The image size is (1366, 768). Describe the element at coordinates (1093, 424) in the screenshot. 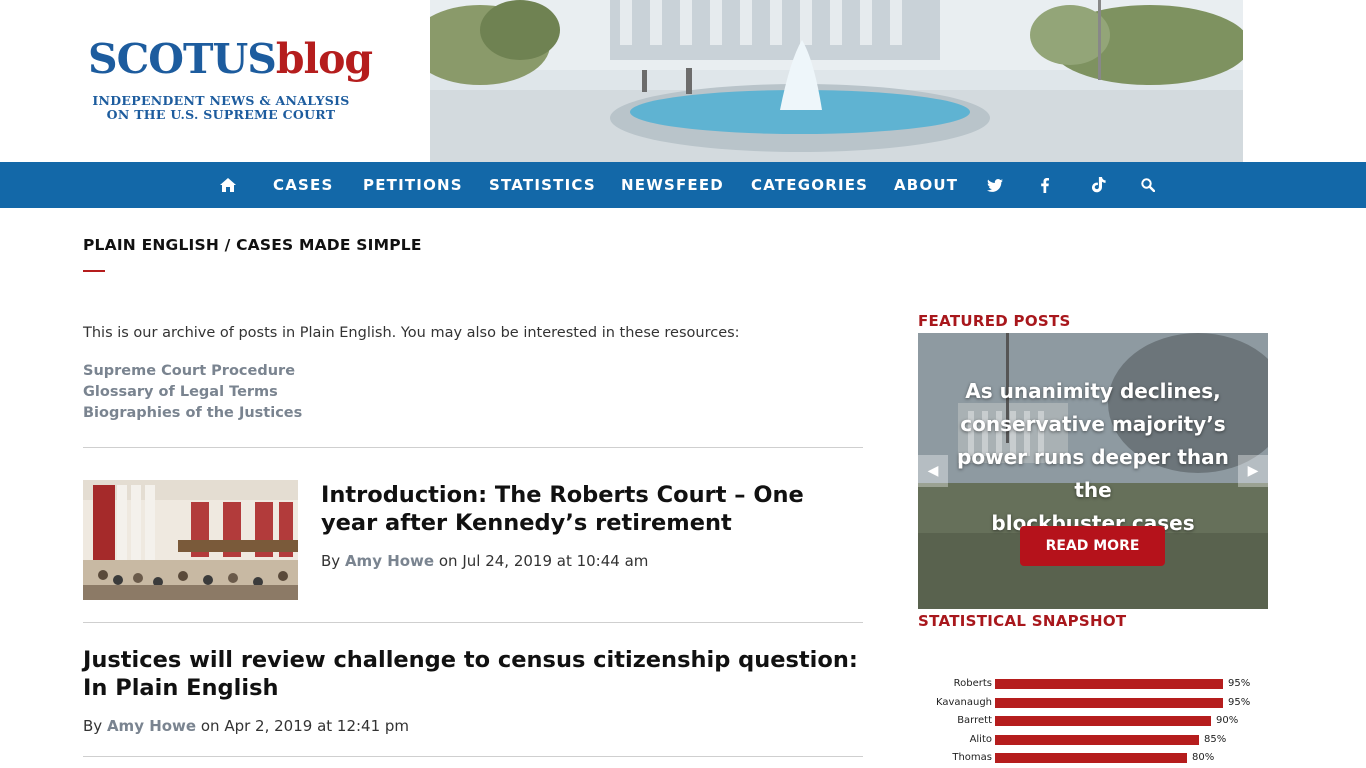

I see `featured-title-line2: conservative majority’s` at that location.